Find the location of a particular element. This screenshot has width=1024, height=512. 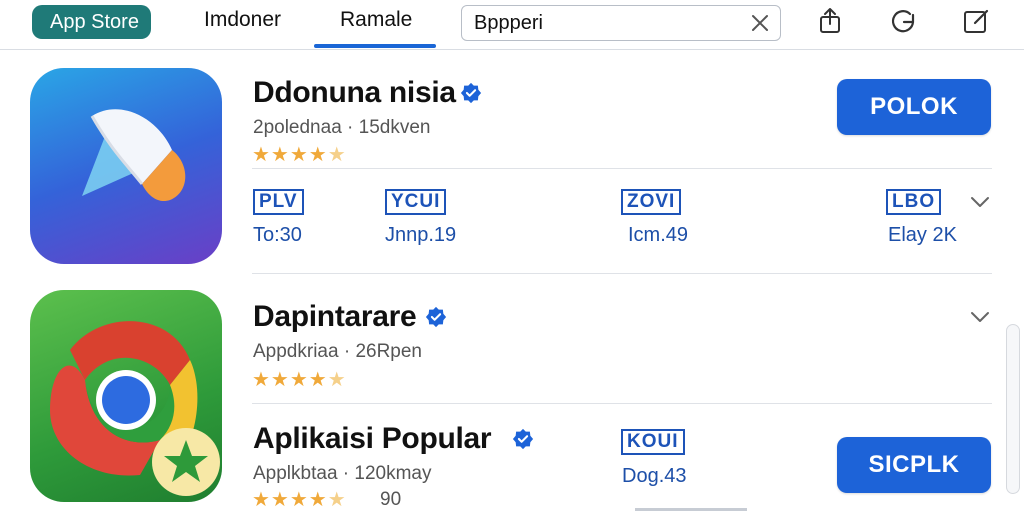

top-bar: App Store Imdoner Ramale Bppperi is located at coordinates (512, 25).